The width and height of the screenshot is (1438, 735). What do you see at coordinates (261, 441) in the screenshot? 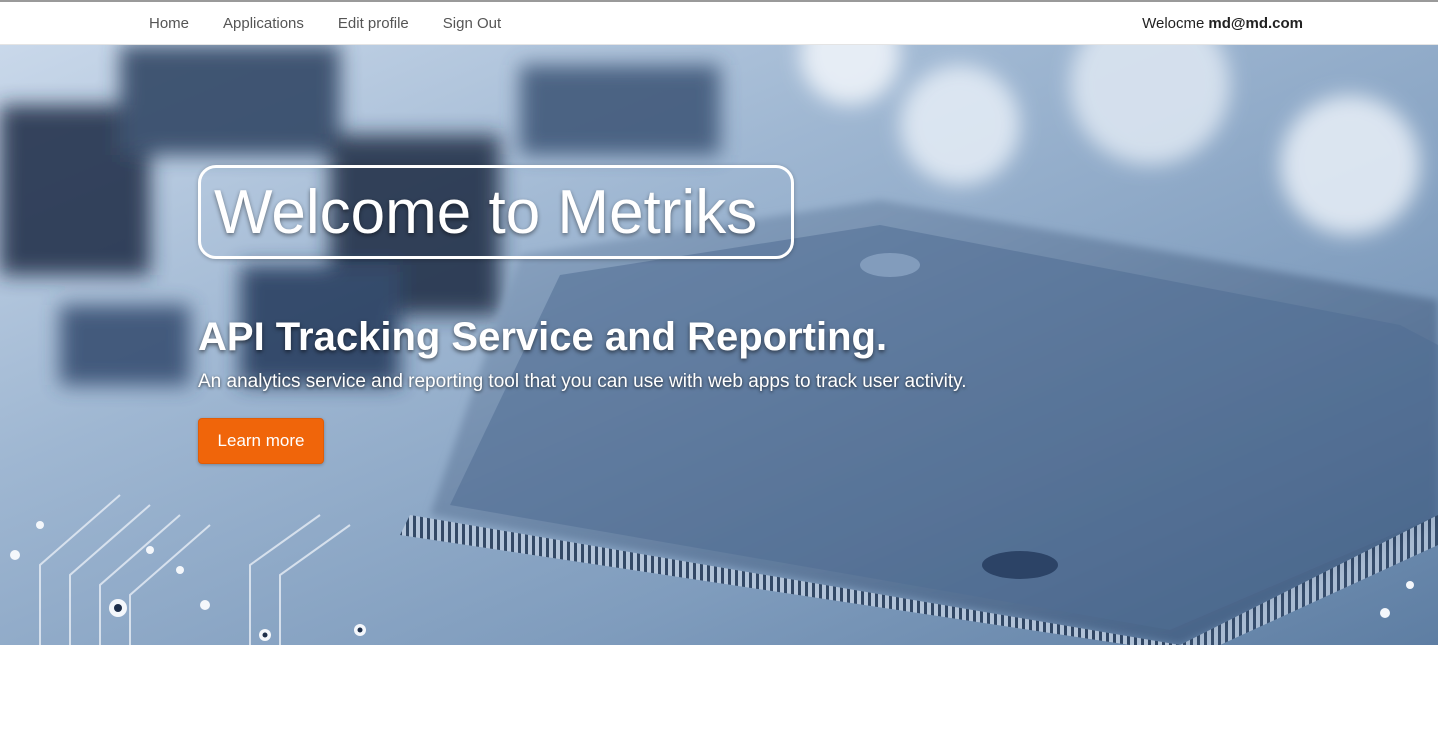
I see `learn-more-button: Learn more` at bounding box center [261, 441].